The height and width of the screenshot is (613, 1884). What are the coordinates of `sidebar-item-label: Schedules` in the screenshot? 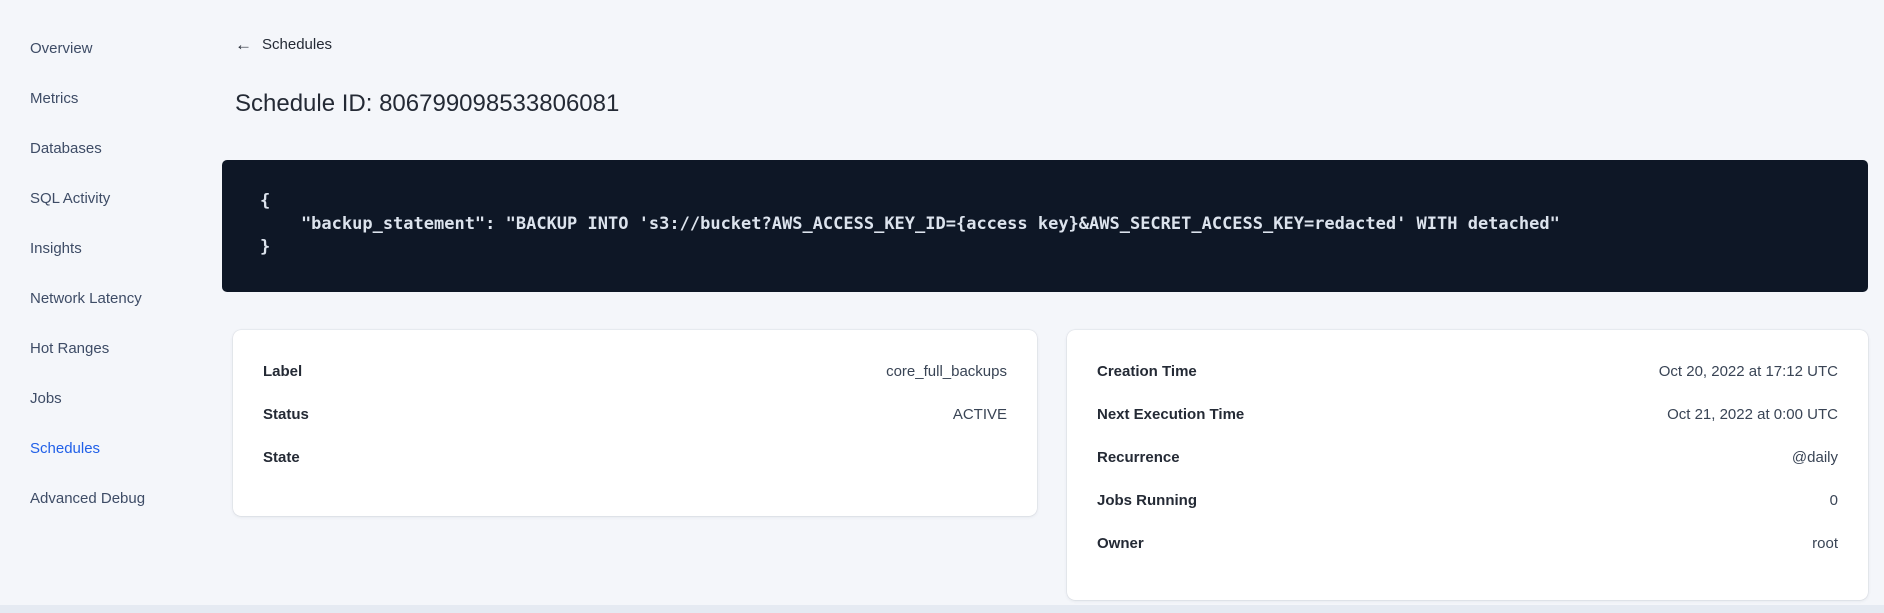 It's located at (65, 448).